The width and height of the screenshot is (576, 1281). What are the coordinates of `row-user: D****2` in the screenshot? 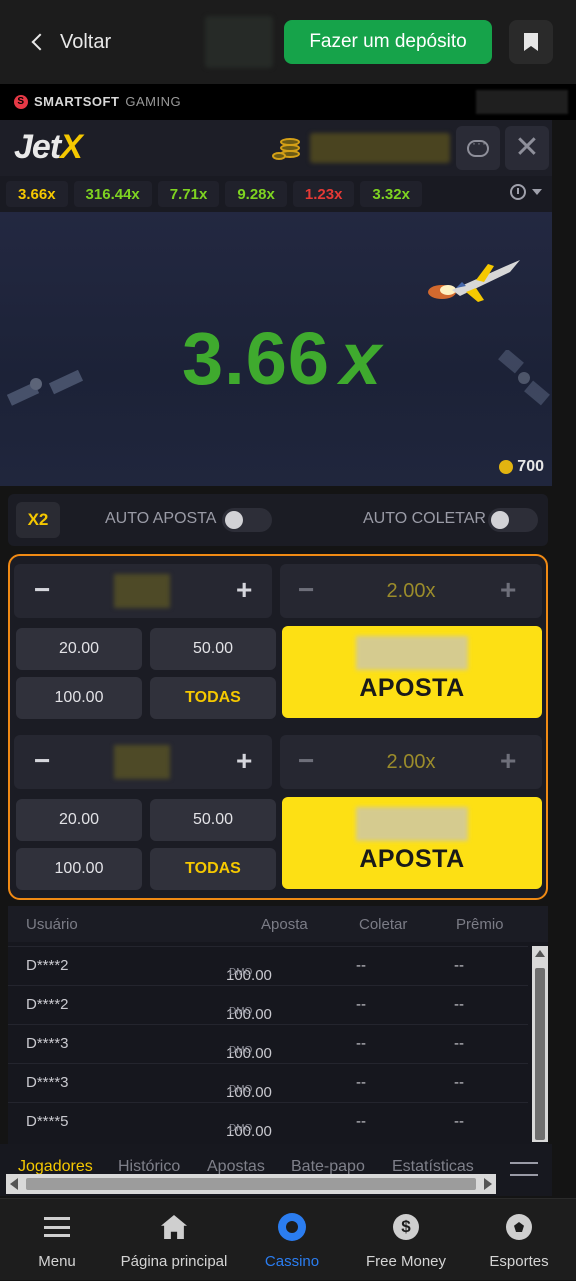 It's located at (47, 965).